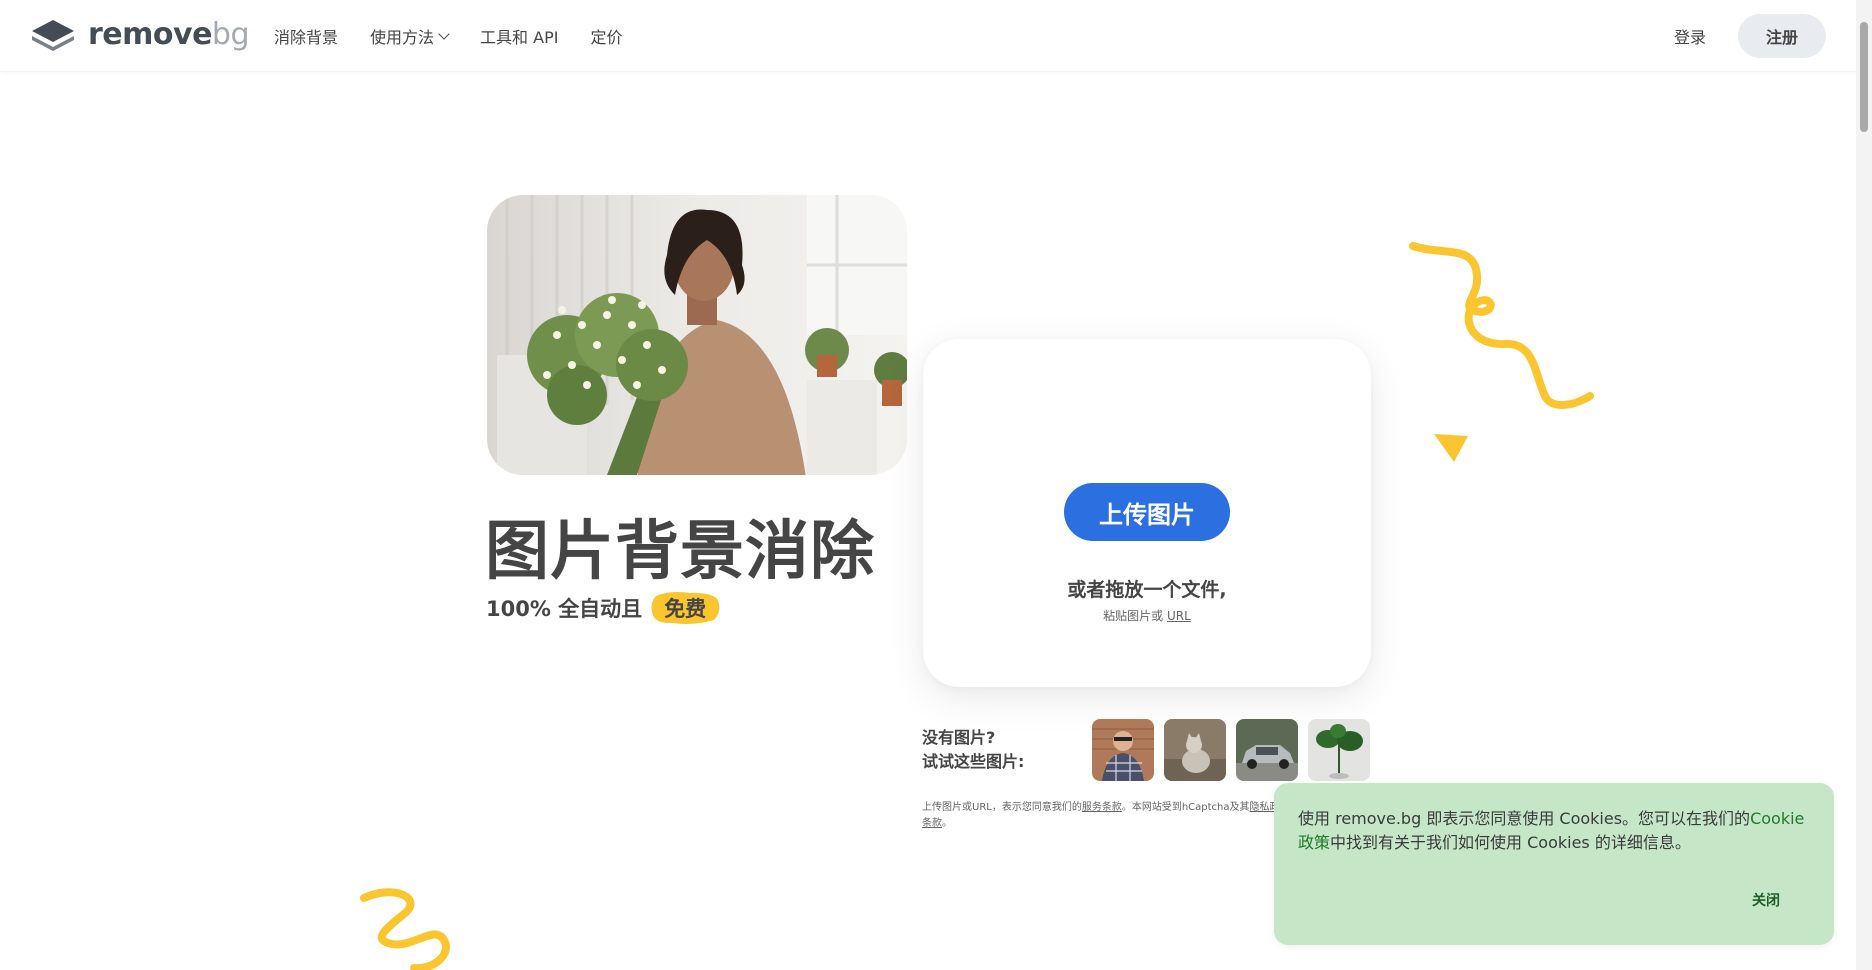  I want to click on paste-hint: 粘贴图片或 URL, so click(1147, 615).